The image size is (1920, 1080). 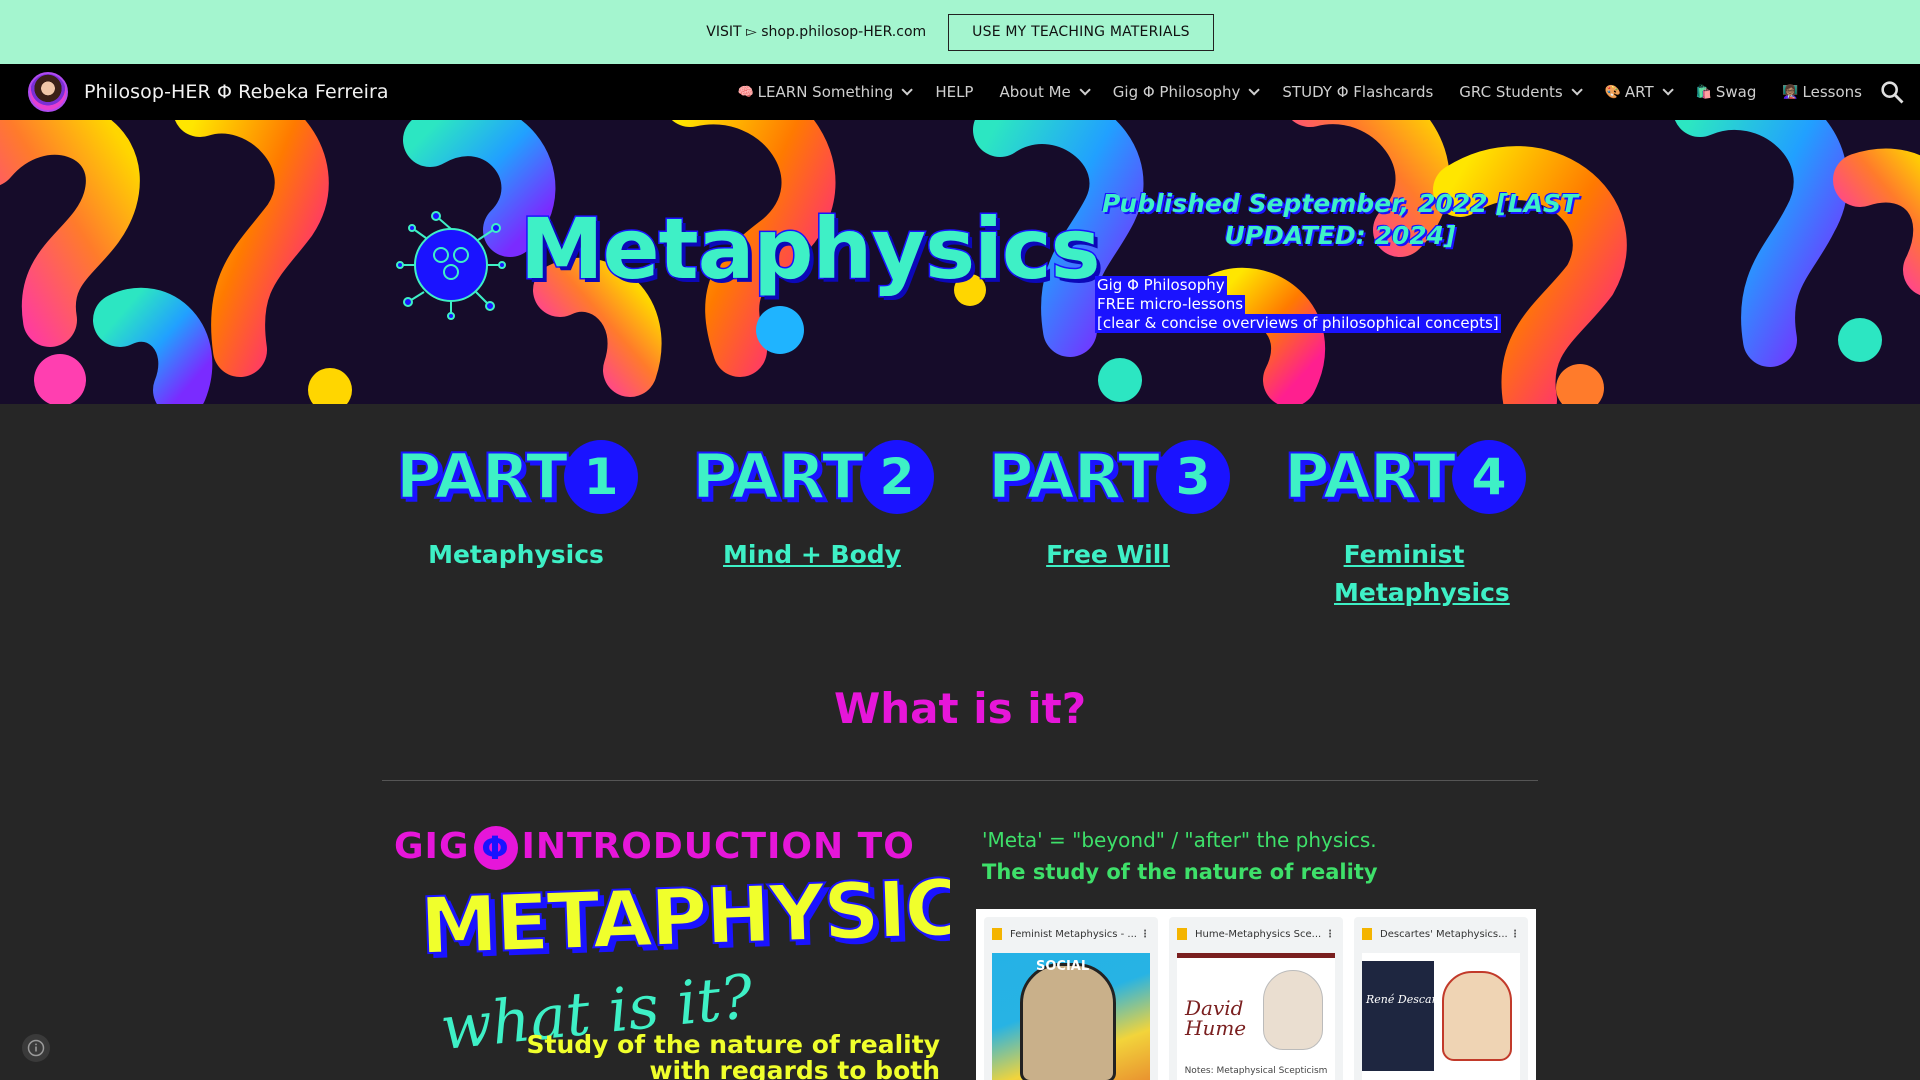 What do you see at coordinates (1068, 1021) in the screenshot?
I see `face-collage-image` at bounding box center [1068, 1021].